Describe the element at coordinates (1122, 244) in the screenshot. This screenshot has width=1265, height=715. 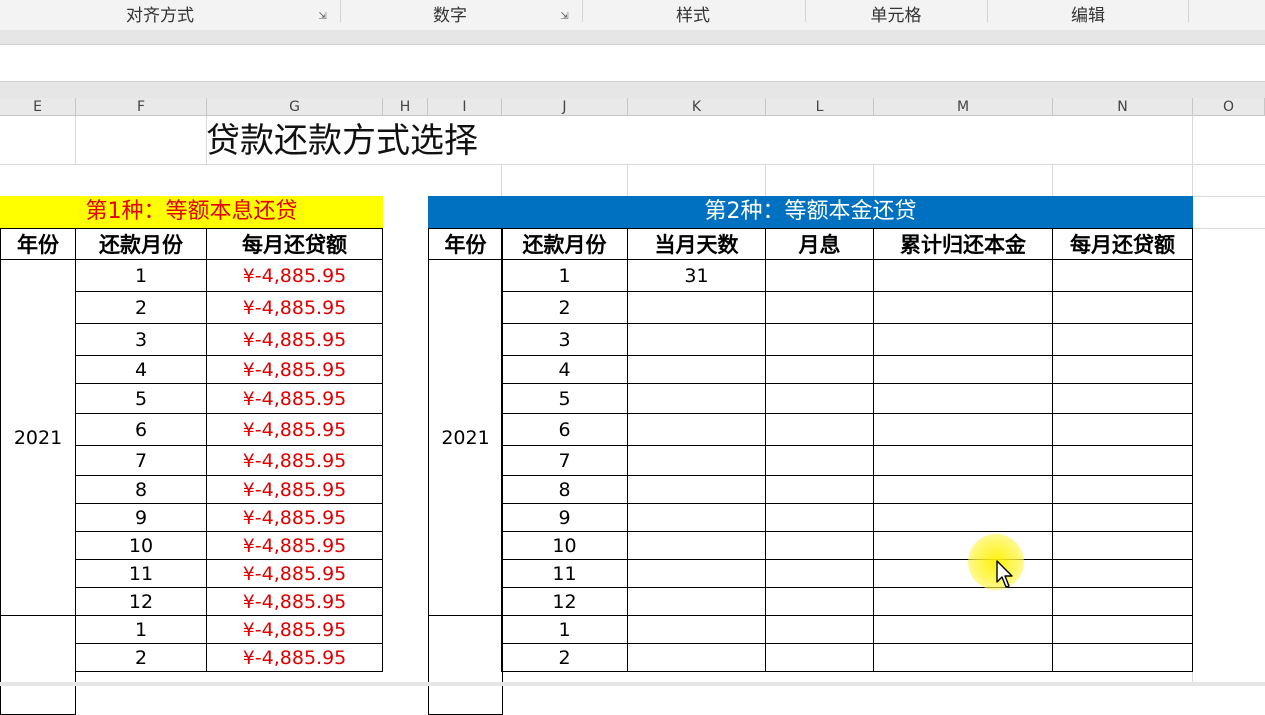
I see `table2-header-payment: 每月还贷额` at that location.